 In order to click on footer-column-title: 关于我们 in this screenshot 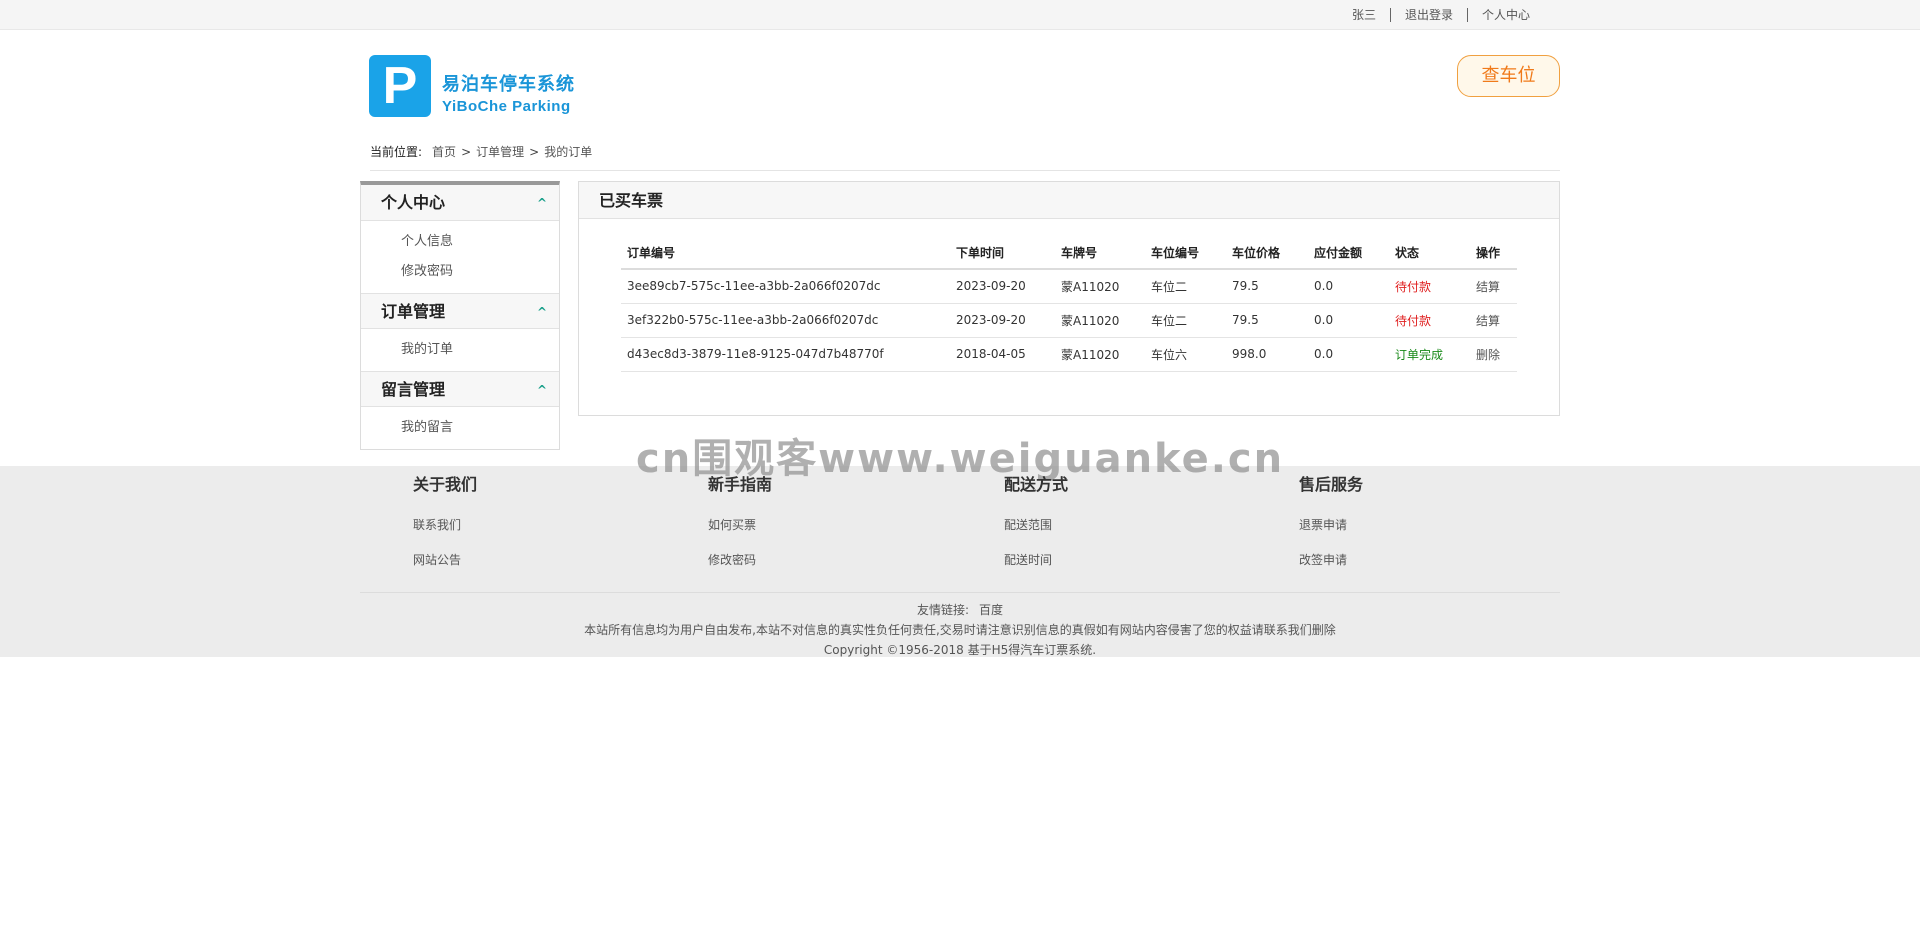, I will do `click(445, 484)`.